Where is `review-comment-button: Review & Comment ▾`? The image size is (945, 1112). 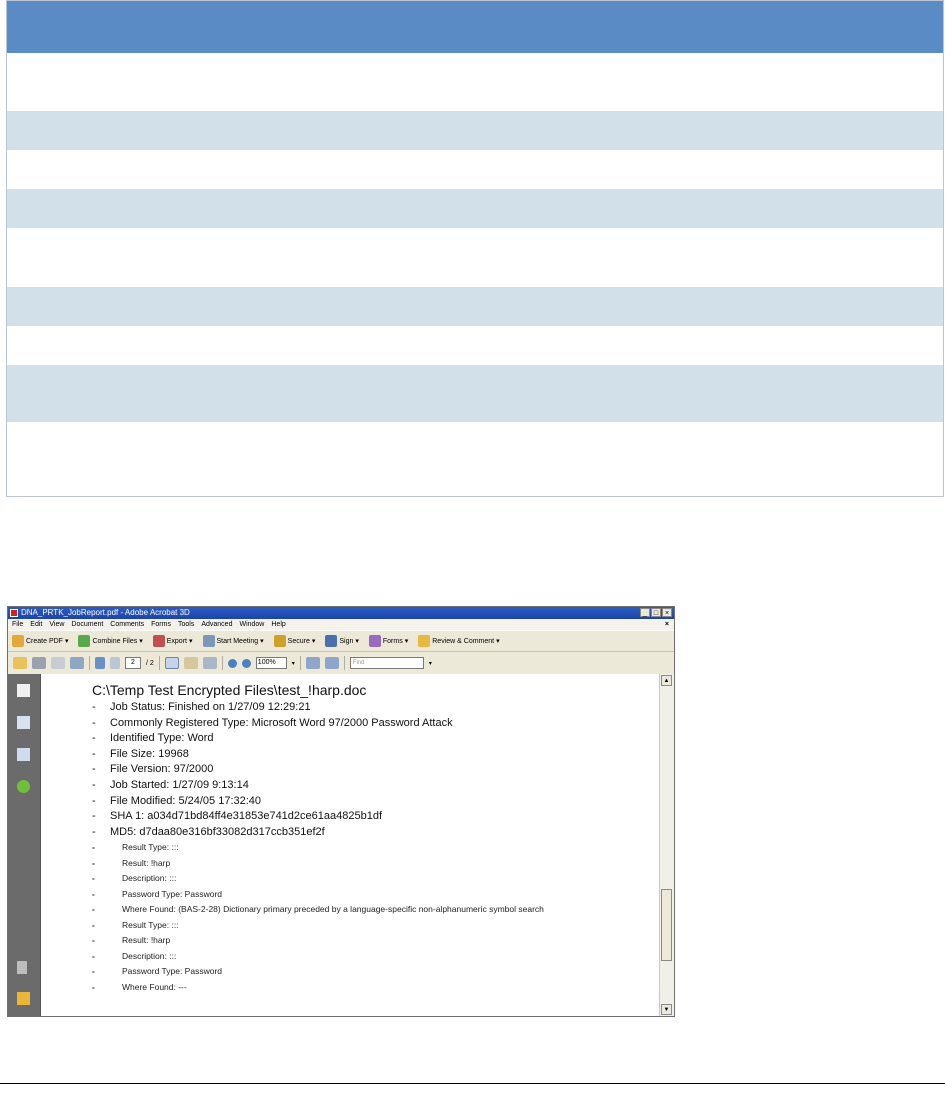
review-comment-button: Review & Comment ▾ is located at coordinates (459, 641).